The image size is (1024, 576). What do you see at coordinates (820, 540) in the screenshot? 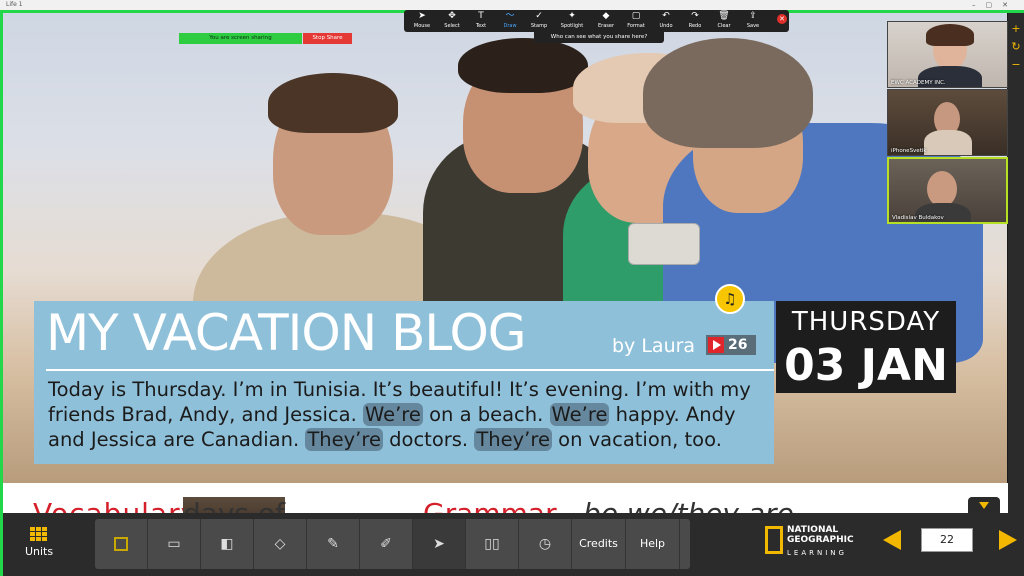
I see `publisher-line-2: GEOGRAPHIC` at bounding box center [820, 540].